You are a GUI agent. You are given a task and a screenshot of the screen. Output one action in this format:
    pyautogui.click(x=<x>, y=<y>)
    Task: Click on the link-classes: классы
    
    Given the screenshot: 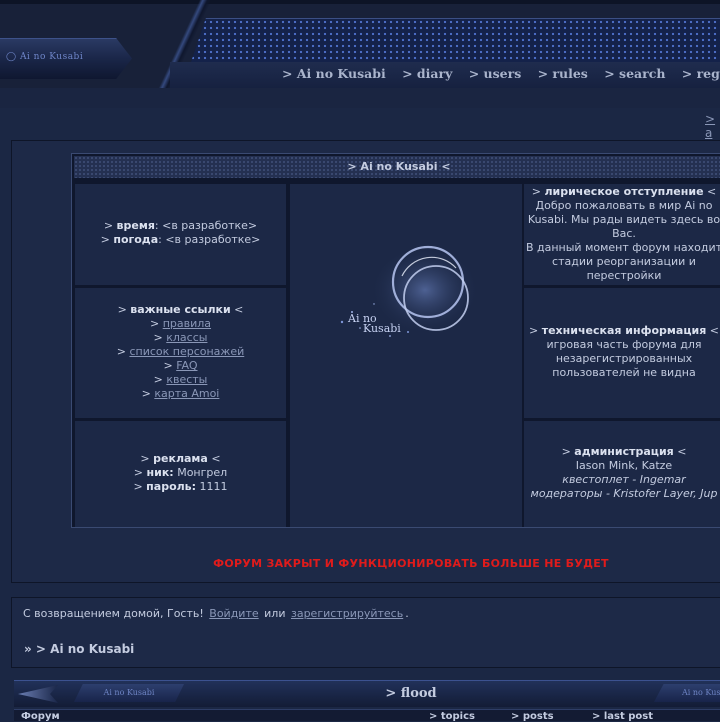 What is the action you would take?
    pyautogui.click(x=186, y=337)
    